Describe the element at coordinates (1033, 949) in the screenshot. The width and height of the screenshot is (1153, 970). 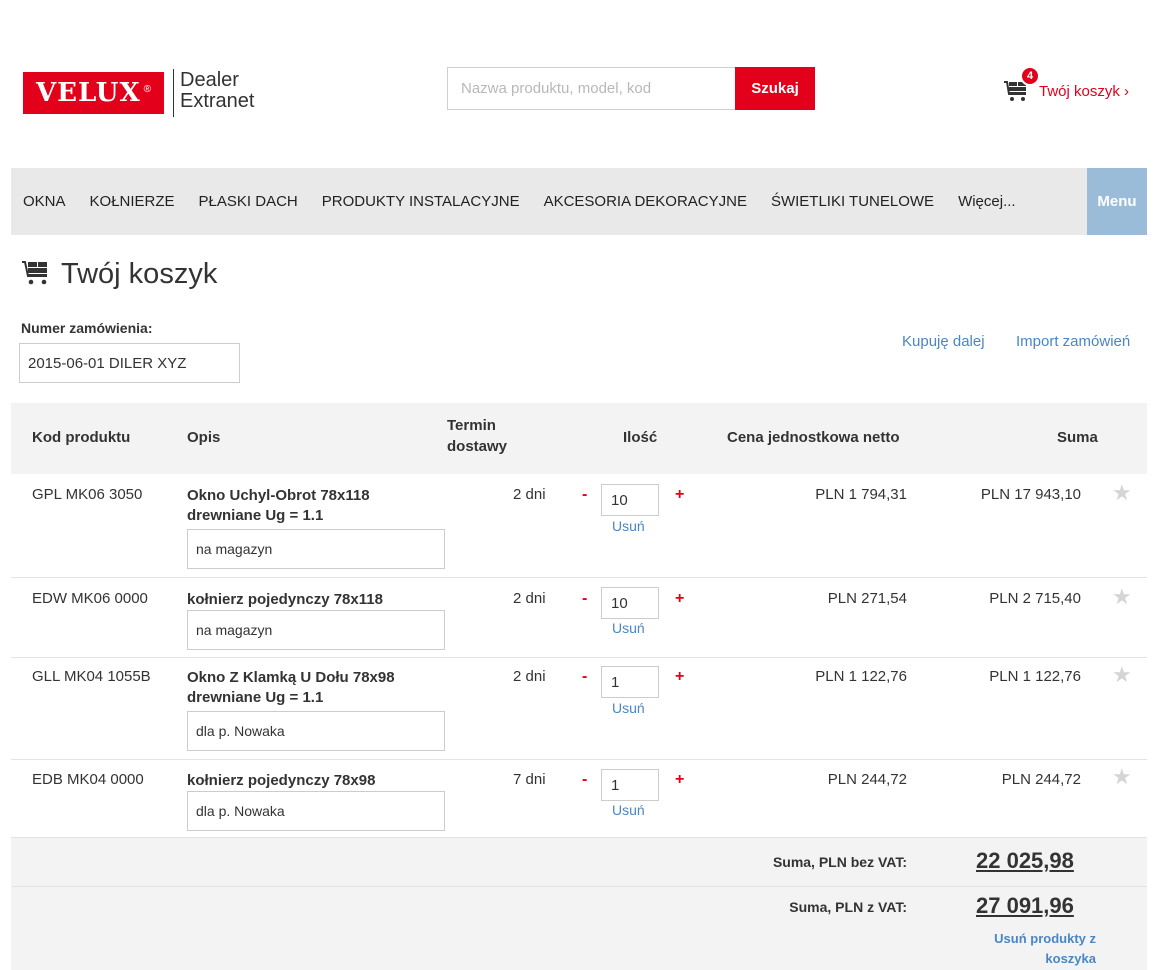
I see `remove-all-products-link: Usuń produkty z koszyka` at that location.